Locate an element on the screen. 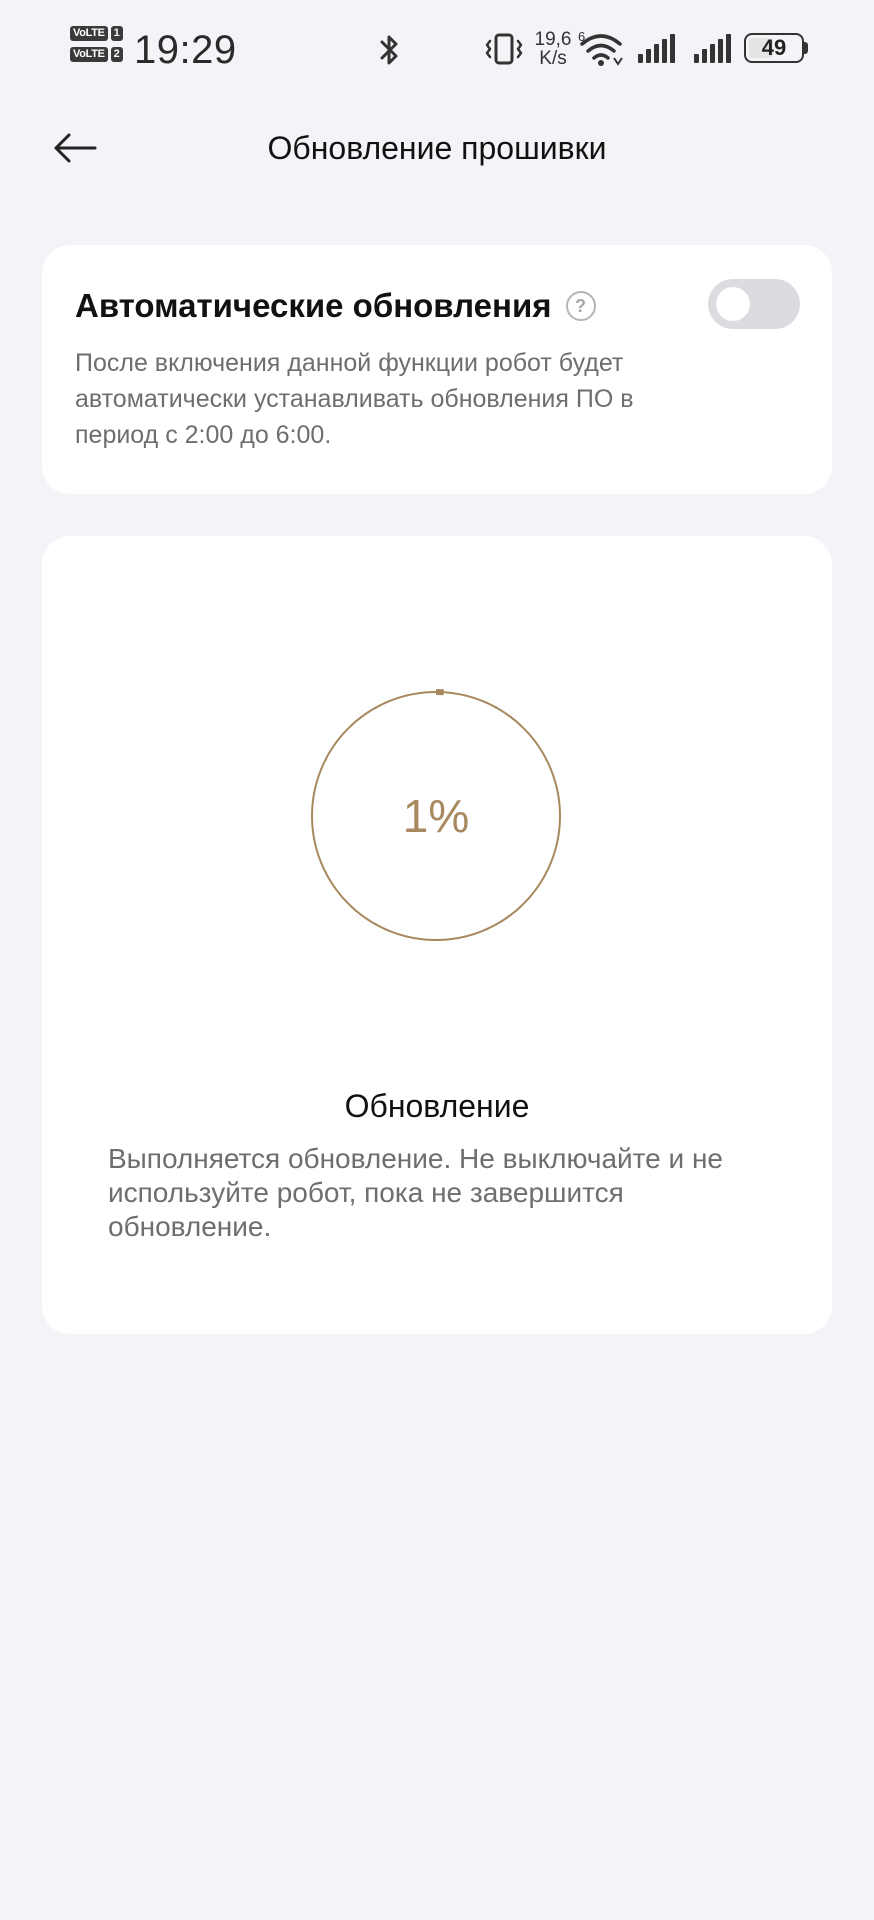  status-bar: VoLTE 1 VoLTE 2 19:29 19,6 K/s 6 49 is located at coordinates (437, 50).